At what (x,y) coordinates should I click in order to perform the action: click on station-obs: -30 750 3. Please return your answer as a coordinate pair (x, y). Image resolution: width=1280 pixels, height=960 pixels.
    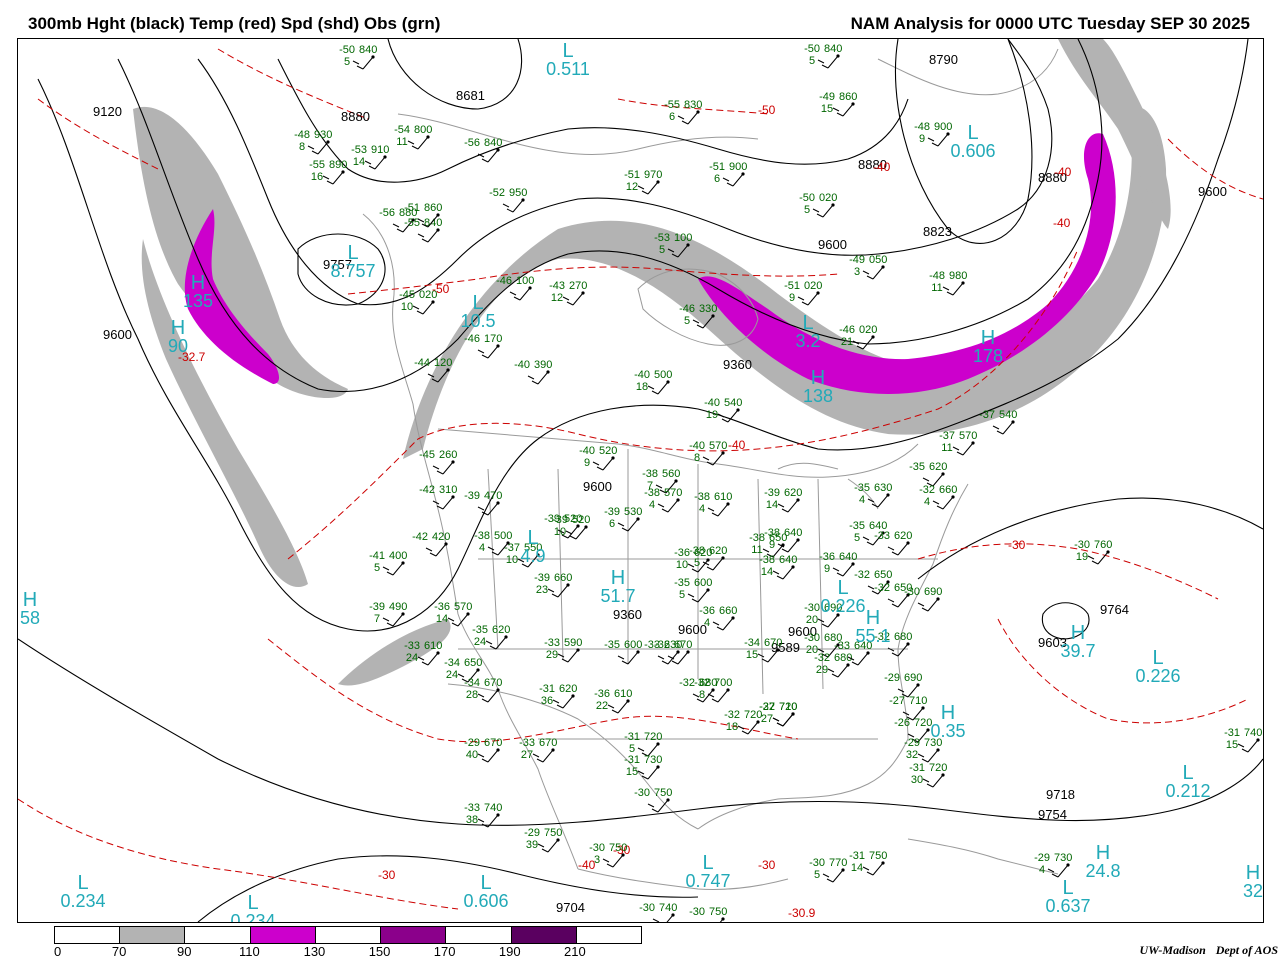
    Looking at the image, I should click on (608, 855).